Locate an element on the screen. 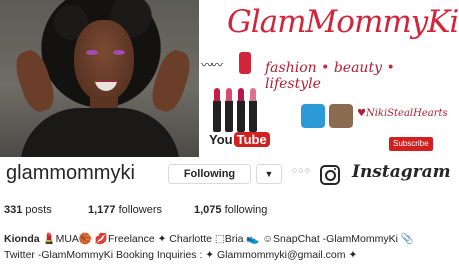 The width and height of the screenshot is (459, 270). bio-name: Kionda is located at coordinates (22, 239).